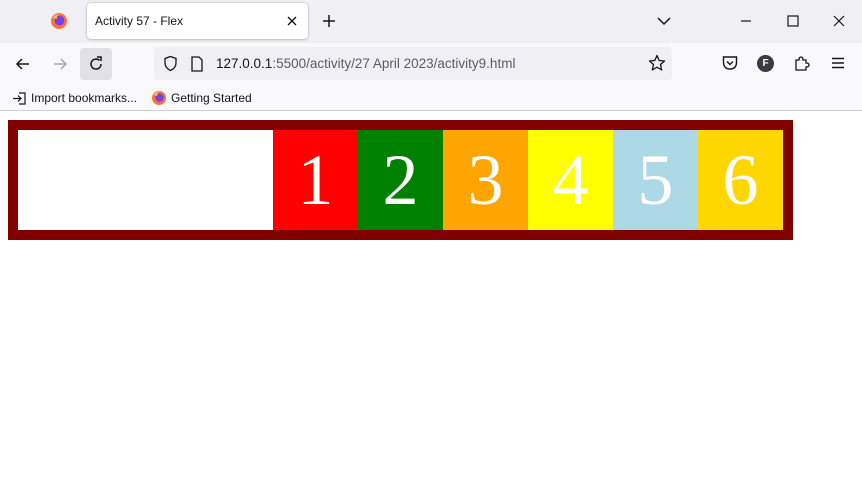 The image size is (862, 481). What do you see at coordinates (740, 180) in the screenshot?
I see `flex-item-6: 6` at bounding box center [740, 180].